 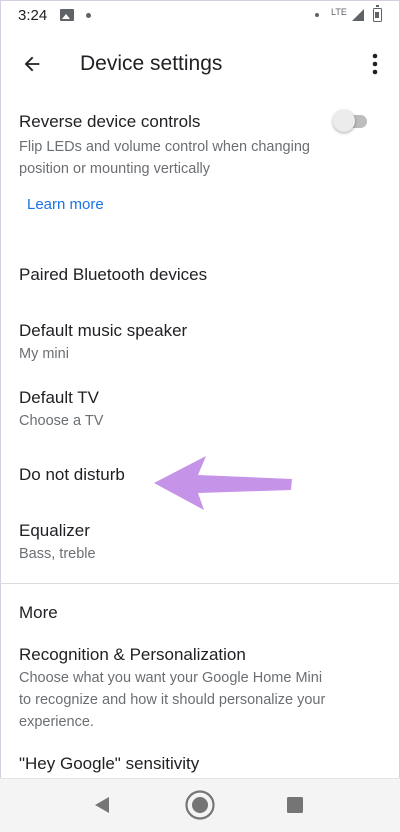 What do you see at coordinates (72, 474) in the screenshot?
I see `do-not-disturb-title: Do not disturb` at bounding box center [72, 474].